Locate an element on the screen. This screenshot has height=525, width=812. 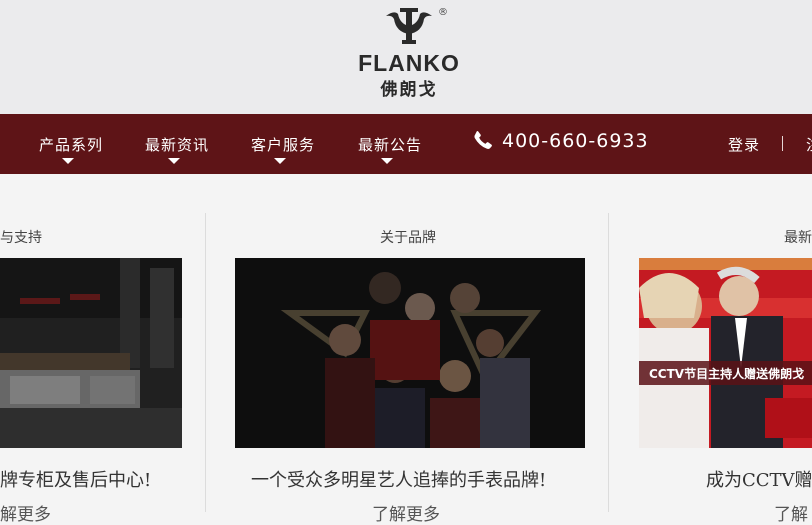
trident-logo-icon is located at coordinates (409, 26).